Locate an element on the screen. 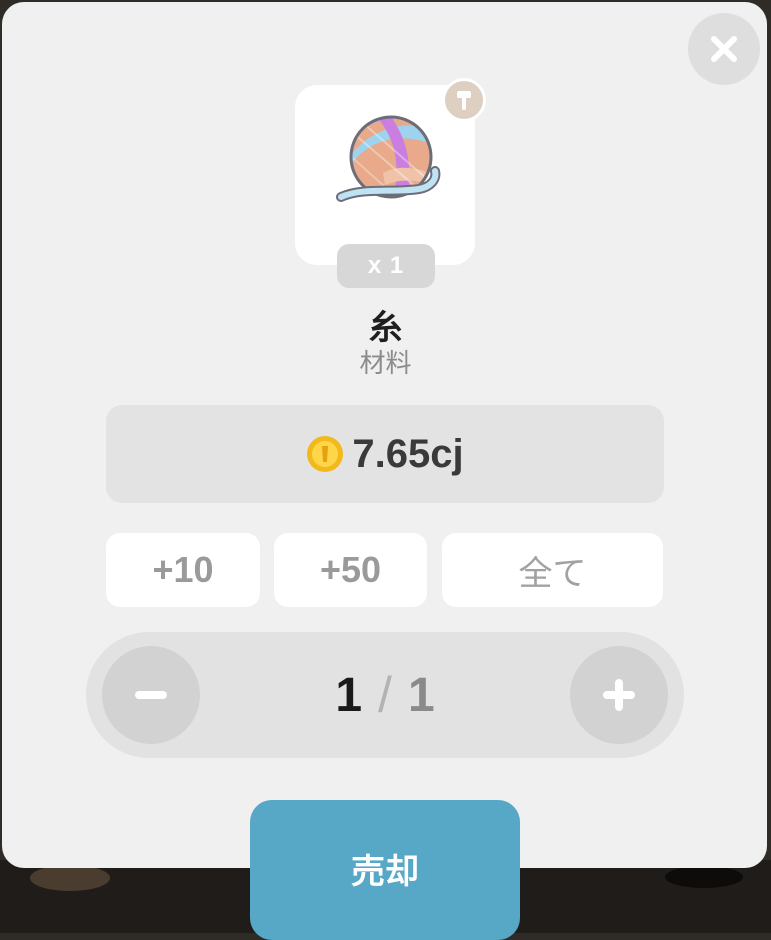 This screenshot has height=940, width=771. close-button is located at coordinates (724, 49).